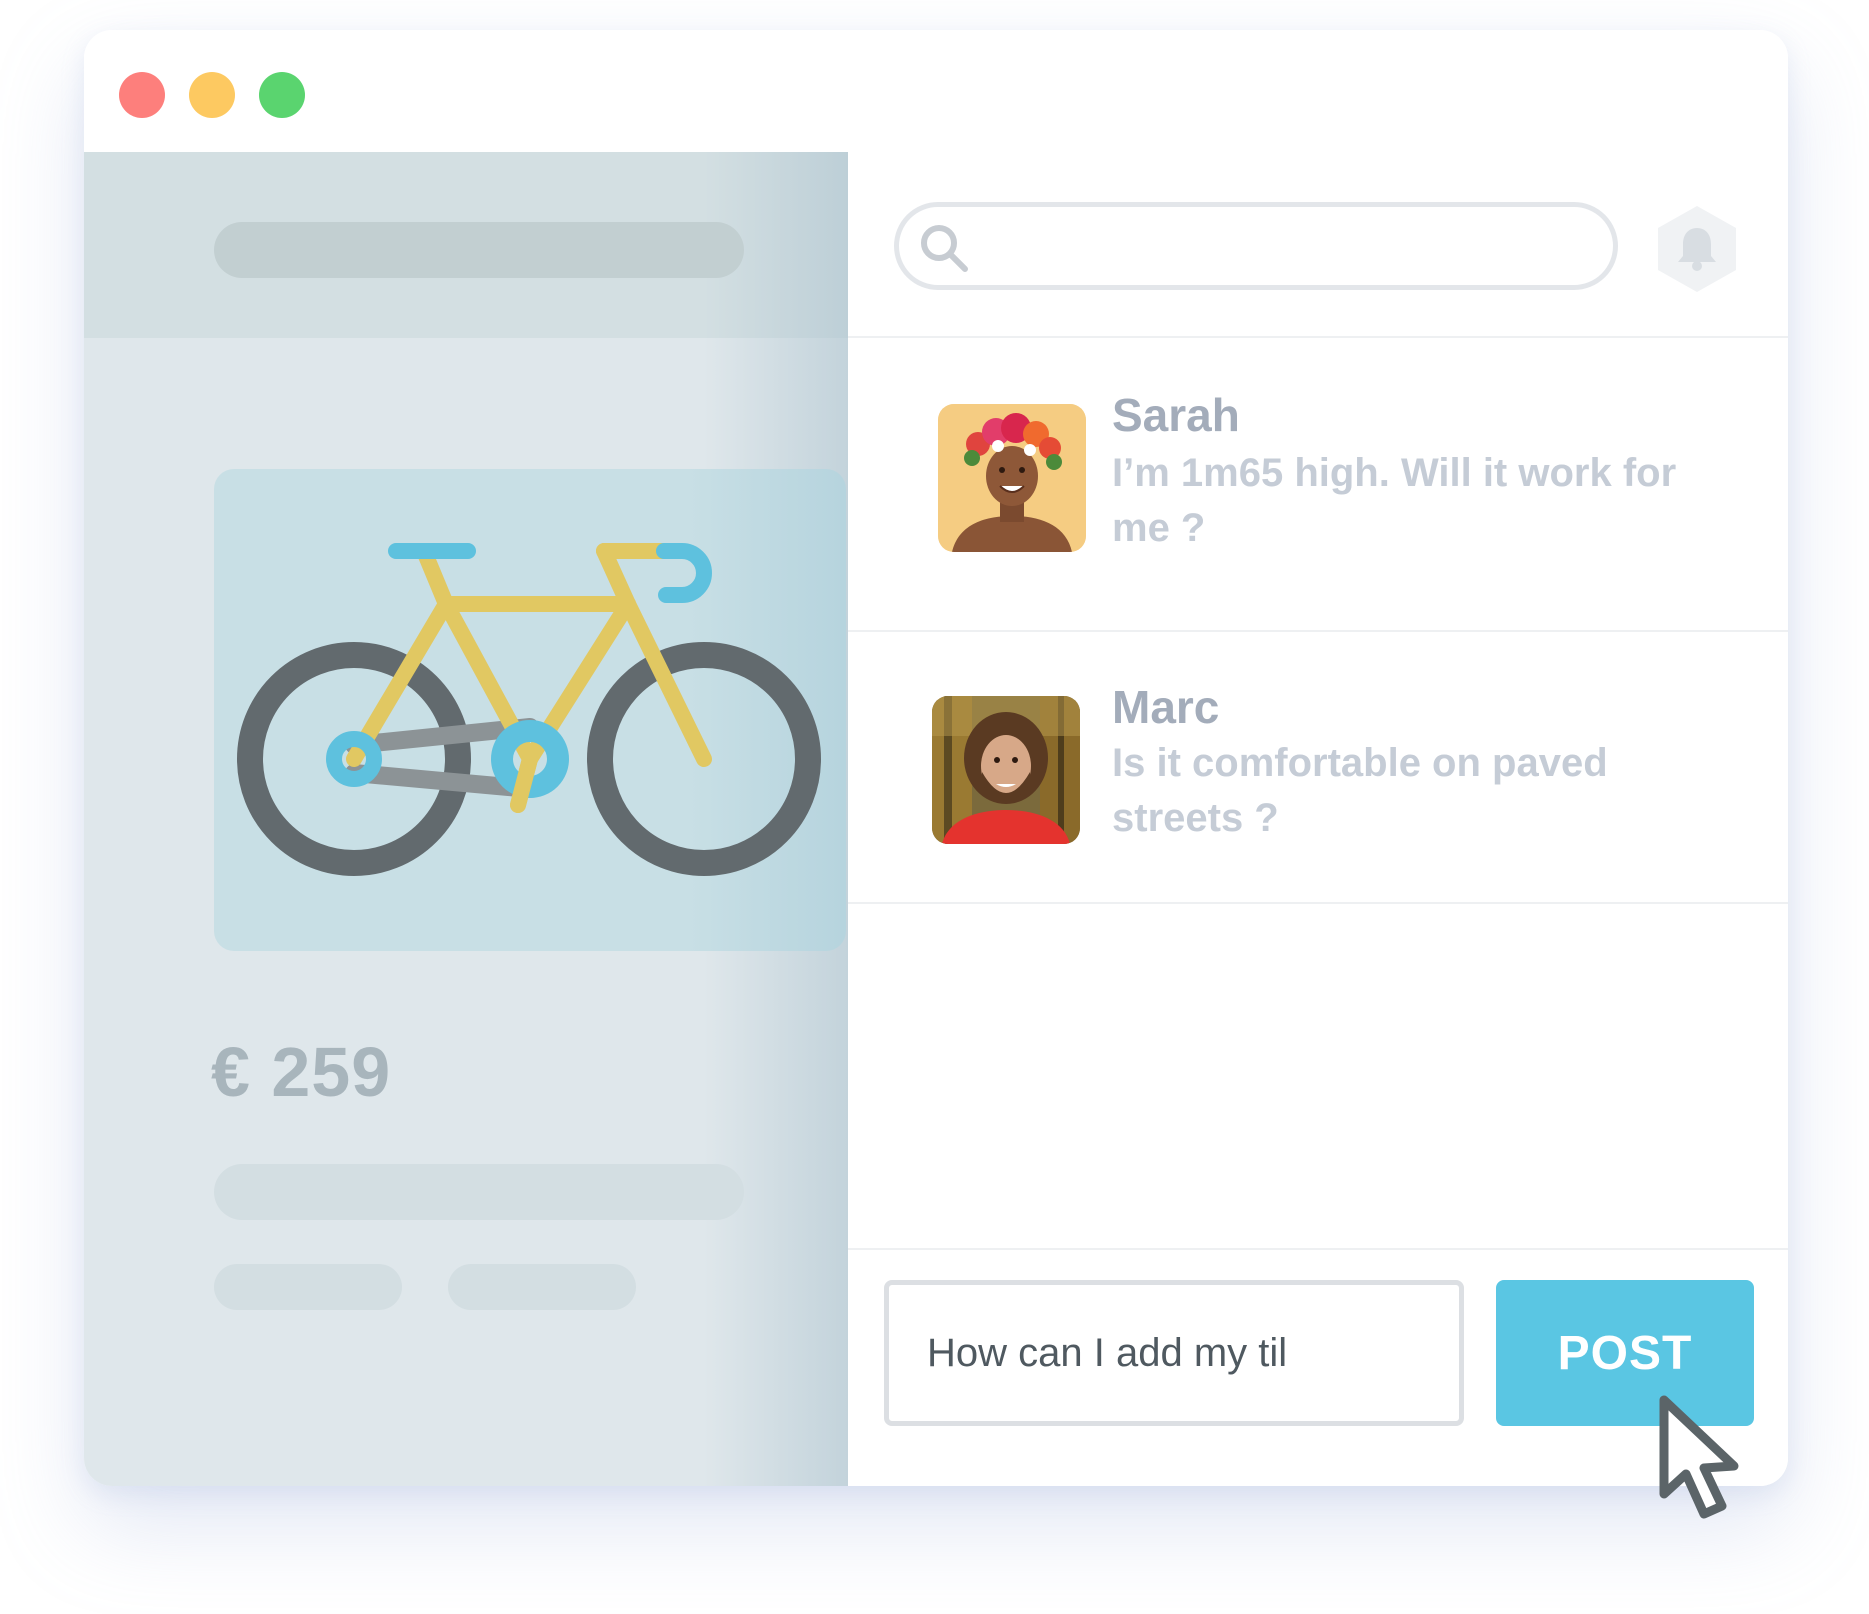 The height and width of the screenshot is (1614, 1869). Describe the element at coordinates (282, 95) in the screenshot. I see `maximize-window-button` at that location.